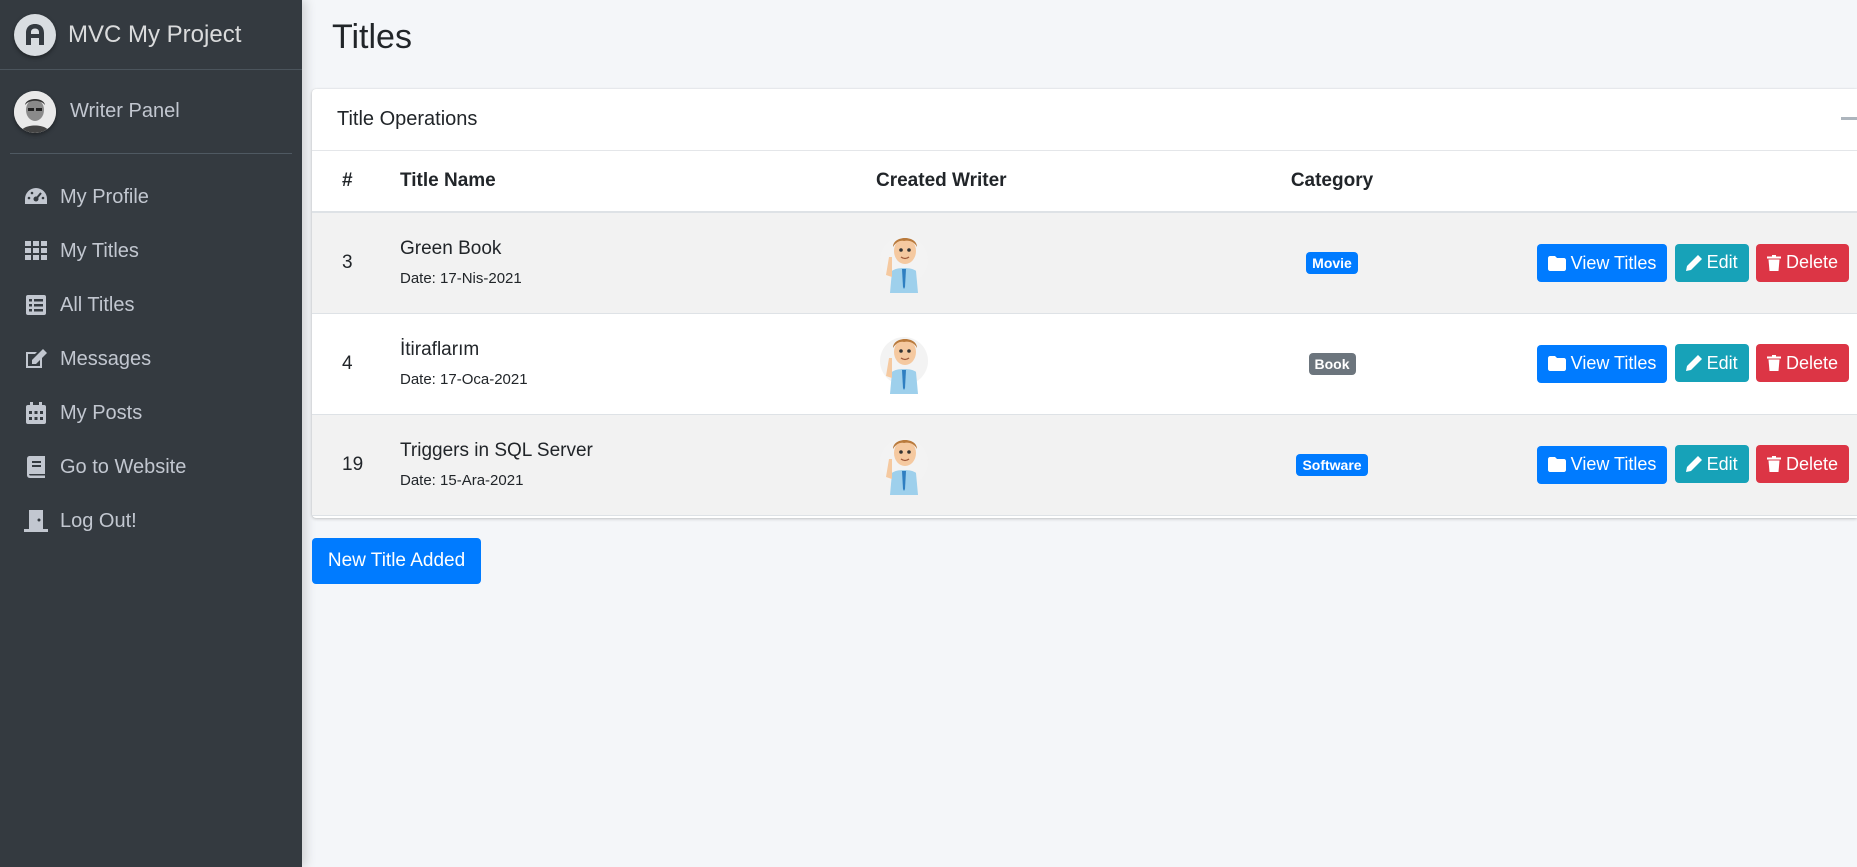  Describe the element at coordinates (461, 279) in the screenshot. I see `row-title-date: Date: 17-Nis-2021` at that location.